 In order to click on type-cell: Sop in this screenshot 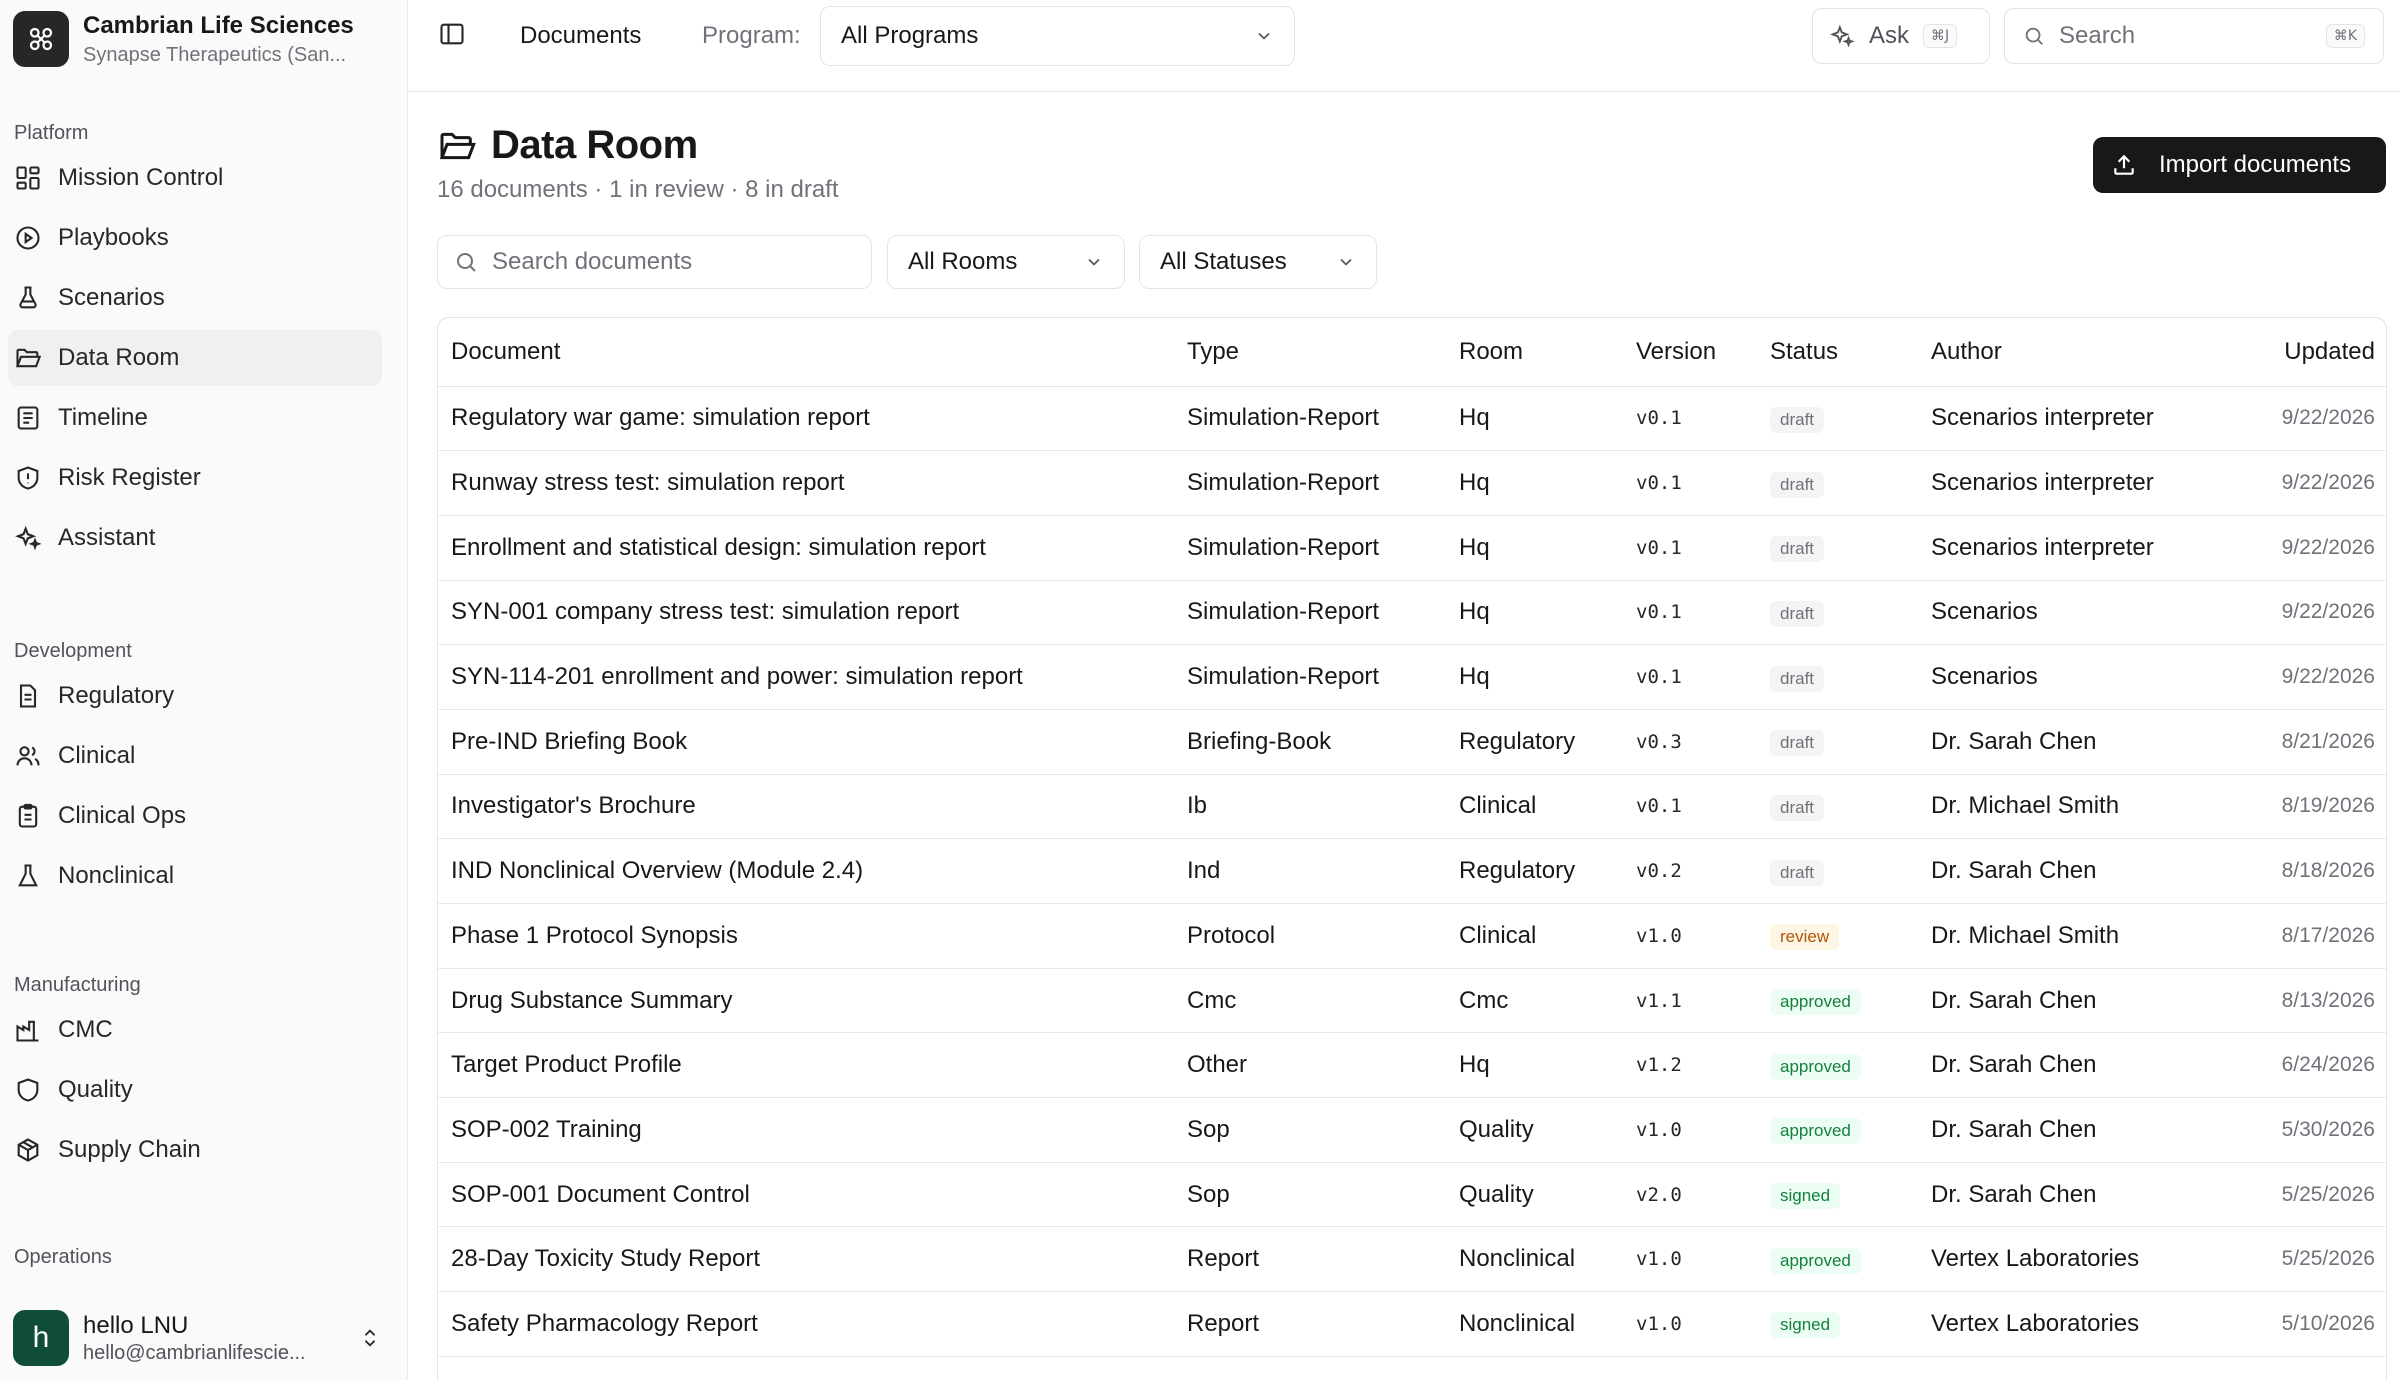, I will do `click(1310, 1195)`.